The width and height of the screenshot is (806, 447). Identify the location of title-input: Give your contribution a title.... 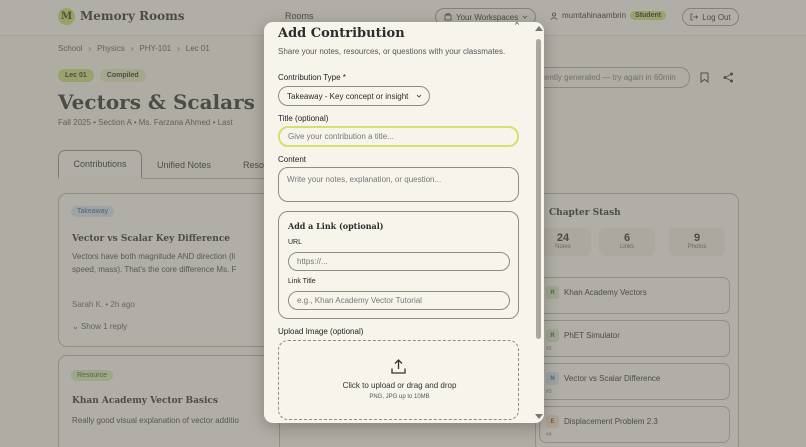
(398, 136).